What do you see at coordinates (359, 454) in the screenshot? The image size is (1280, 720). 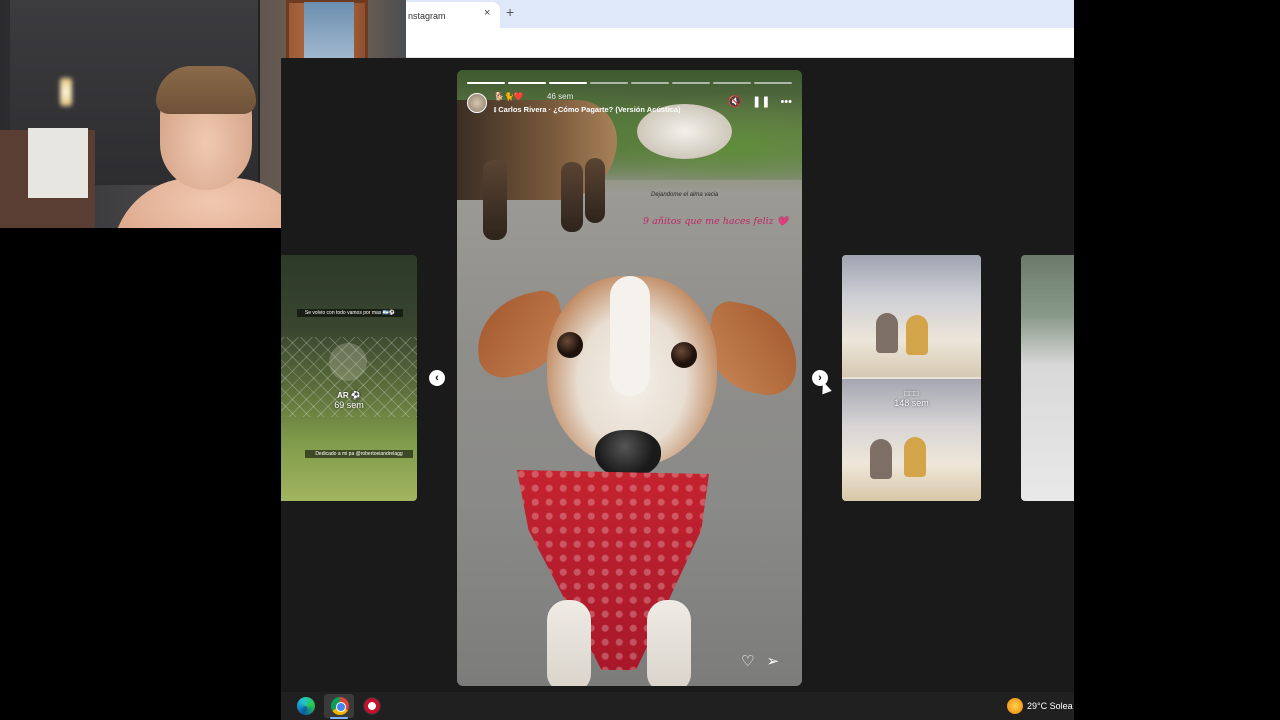 I see `preview-caption-bottom: Dedicado a mi pa @robertoeiandrelagg` at bounding box center [359, 454].